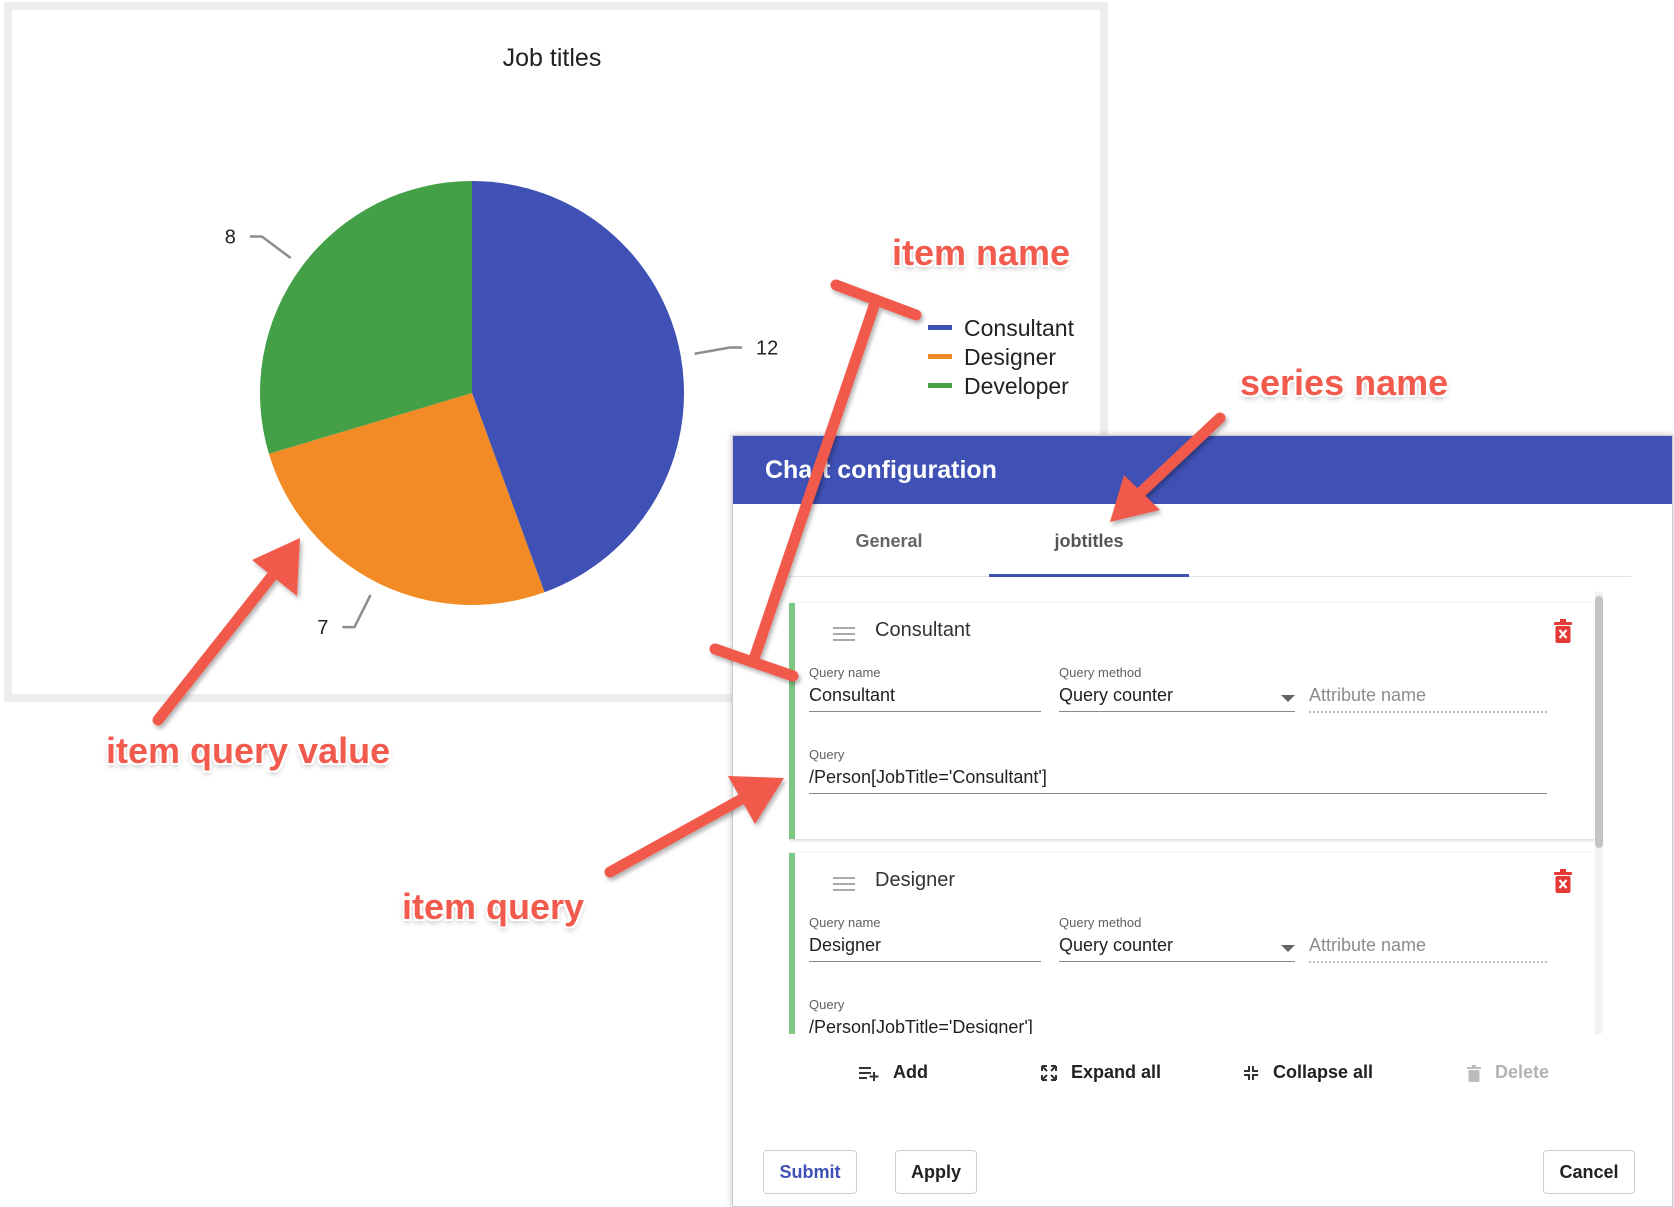  What do you see at coordinates (869, 1074) in the screenshot?
I see `playlist-add-icon` at bounding box center [869, 1074].